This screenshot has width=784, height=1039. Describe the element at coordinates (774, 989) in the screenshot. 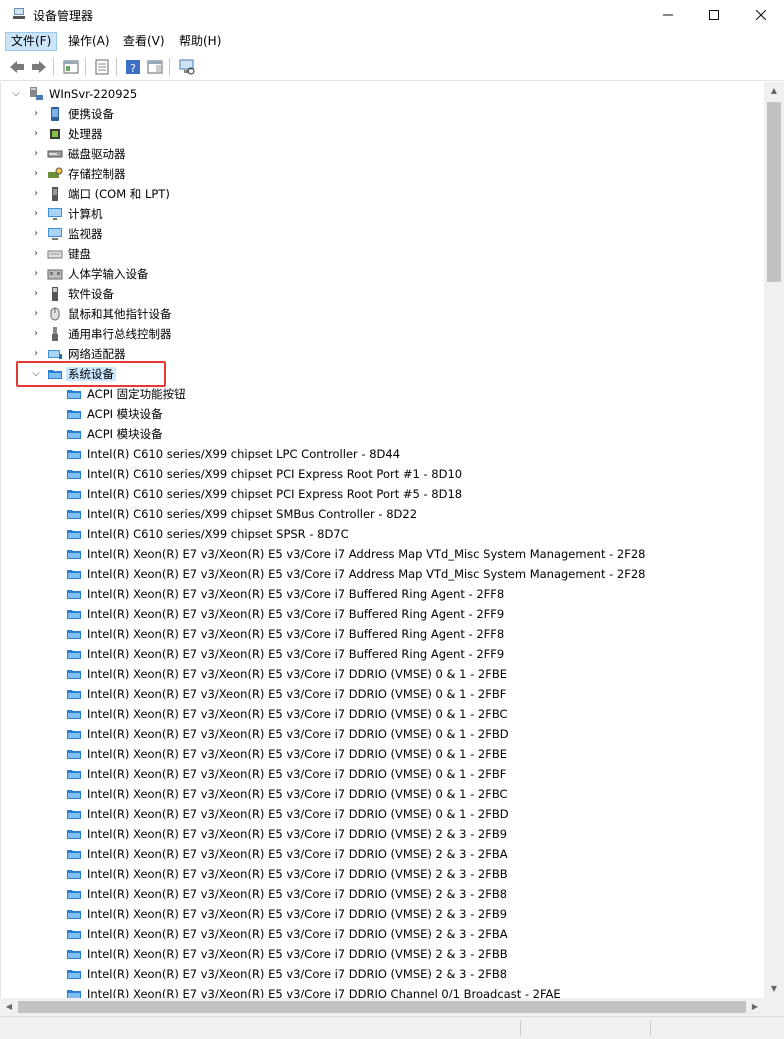

I see `scroll-down-arrow-icon: ▼` at that location.